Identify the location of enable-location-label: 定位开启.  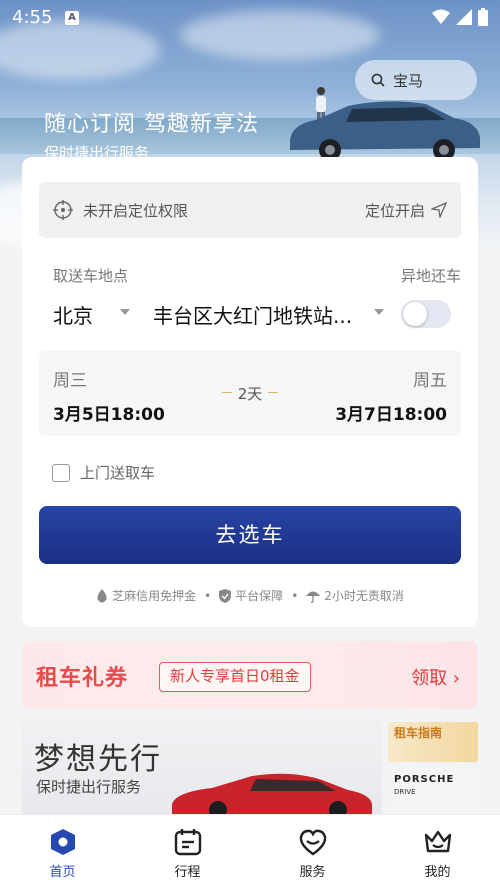
(394, 210).